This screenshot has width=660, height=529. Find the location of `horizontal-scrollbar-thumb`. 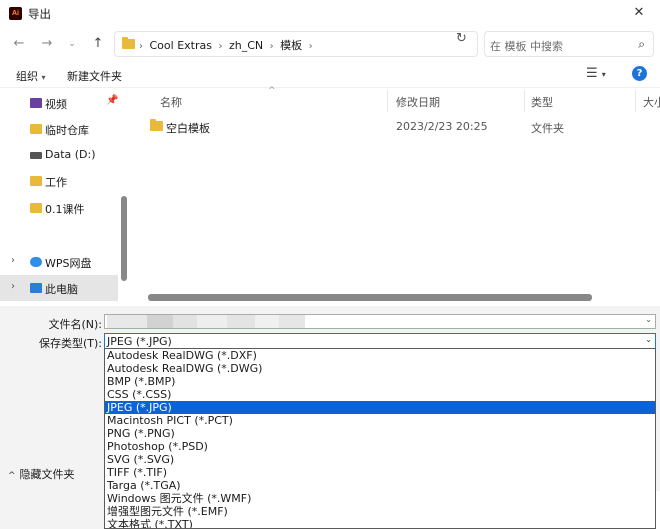

horizontal-scrollbar-thumb is located at coordinates (370, 297).